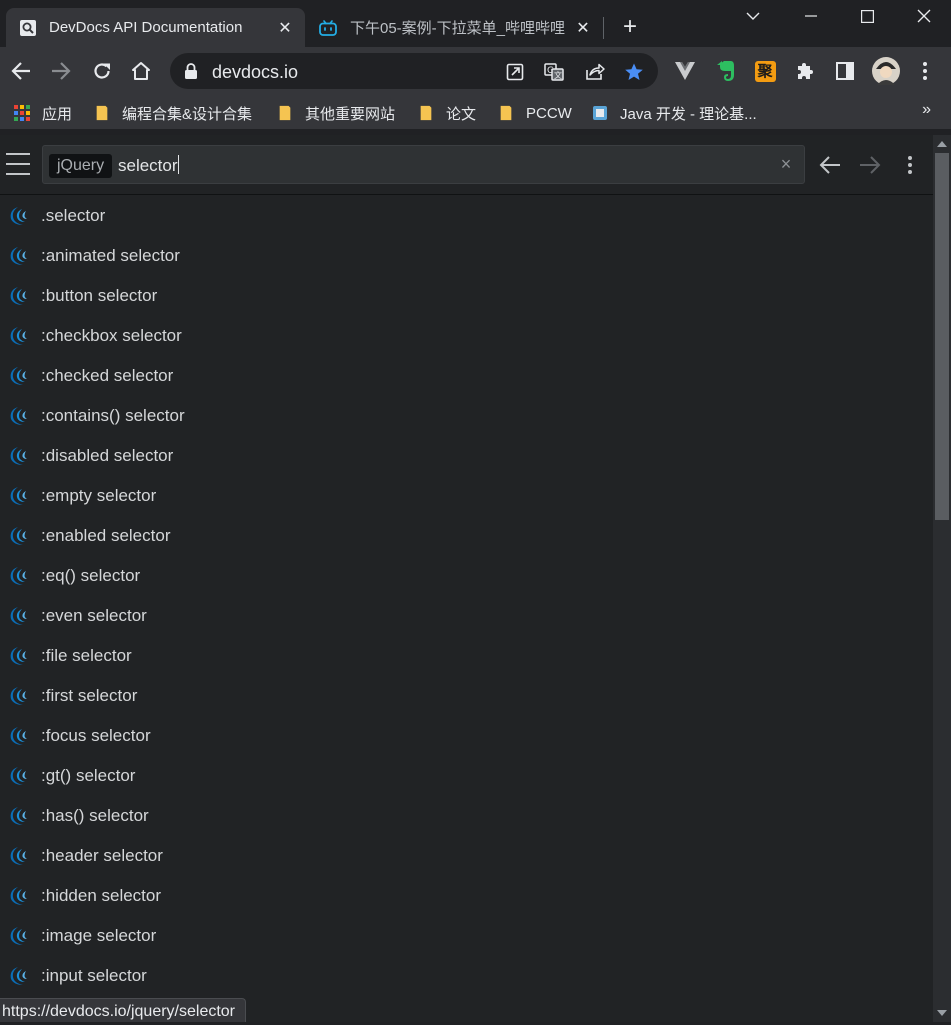 The image size is (951, 1025). Describe the element at coordinates (191, 71) in the screenshot. I see `lock-icon` at that location.